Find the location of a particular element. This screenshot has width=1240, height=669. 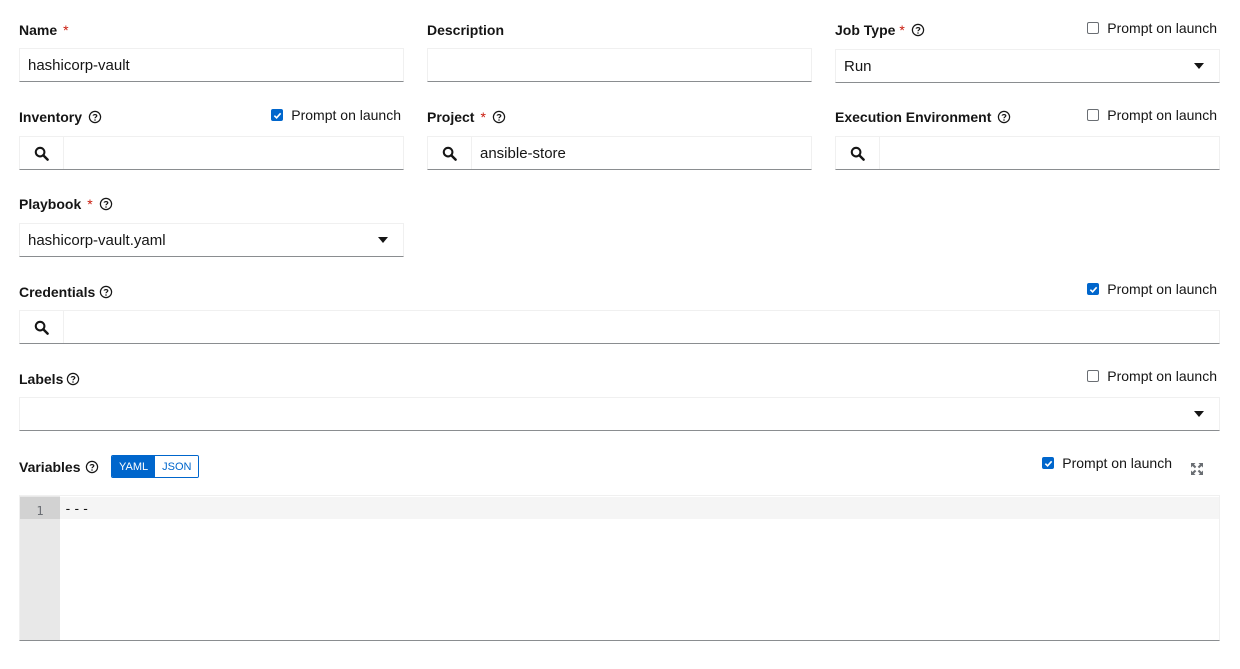

variables-label: Variables is located at coordinates (50, 467).